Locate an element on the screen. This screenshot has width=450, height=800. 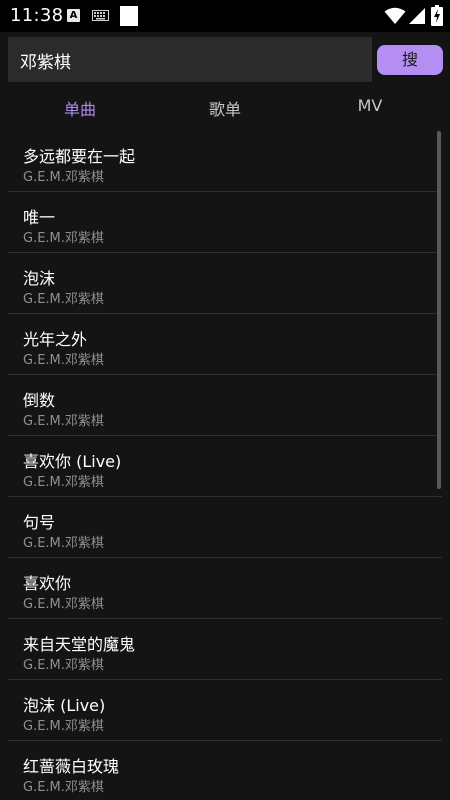
song-item: 来自天堂的魔鬼 G.E.M.邓紫棋 is located at coordinates (225, 649).